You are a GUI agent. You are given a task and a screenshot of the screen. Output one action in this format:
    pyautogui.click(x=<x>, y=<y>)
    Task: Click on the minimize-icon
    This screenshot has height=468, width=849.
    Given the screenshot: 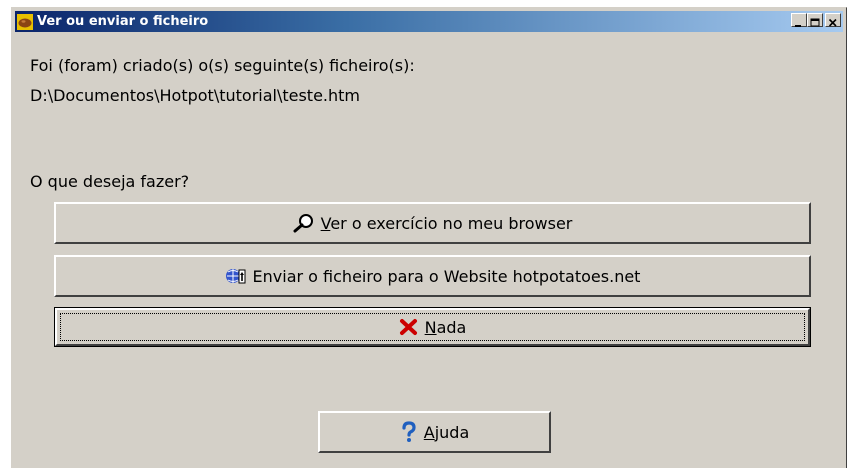 What is the action you would take?
    pyautogui.click(x=798, y=26)
    